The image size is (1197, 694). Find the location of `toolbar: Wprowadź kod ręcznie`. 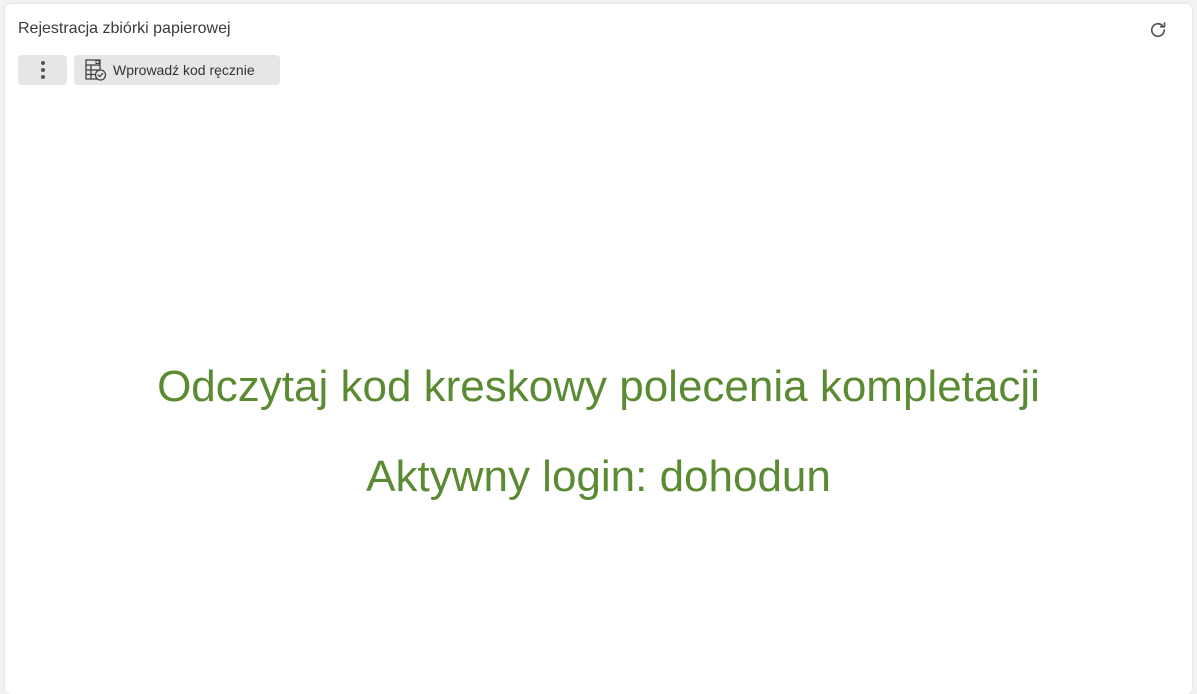

toolbar: Wprowadź kod ręcznie is located at coordinates (149, 70).